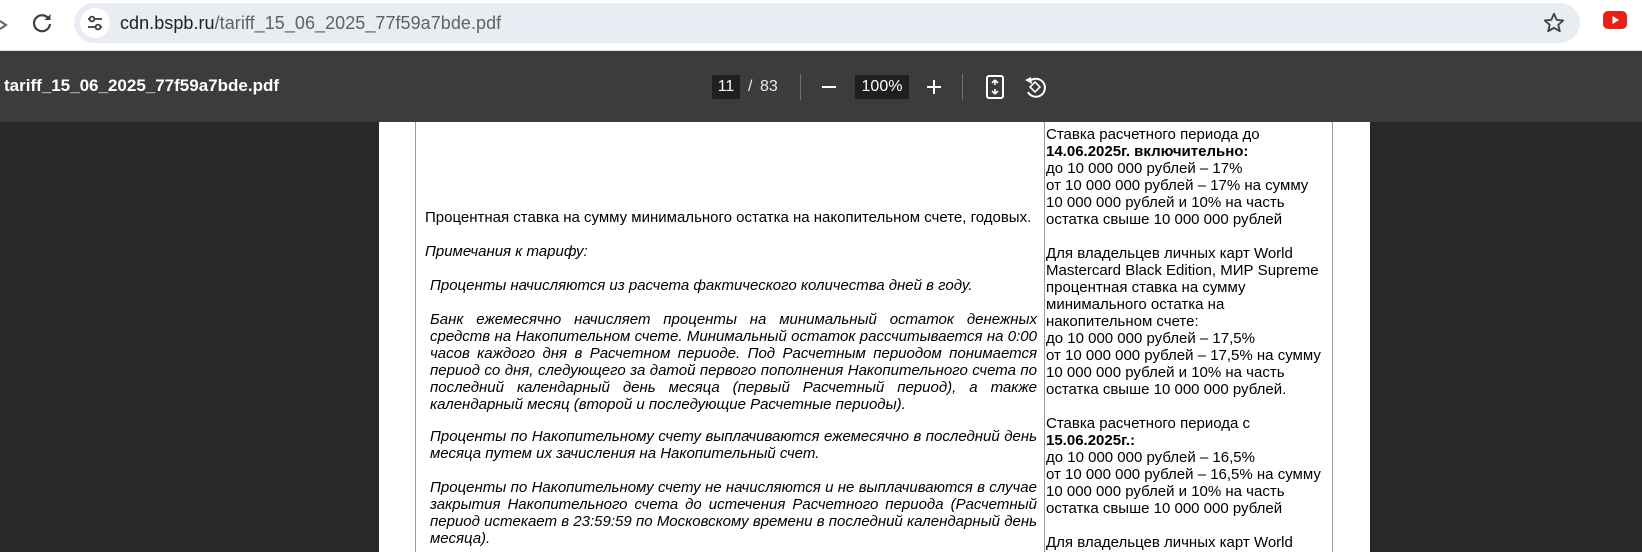 This screenshot has height=552, width=1642. What do you see at coordinates (5, 25) in the screenshot?
I see `back-arrow-icon` at bounding box center [5, 25].